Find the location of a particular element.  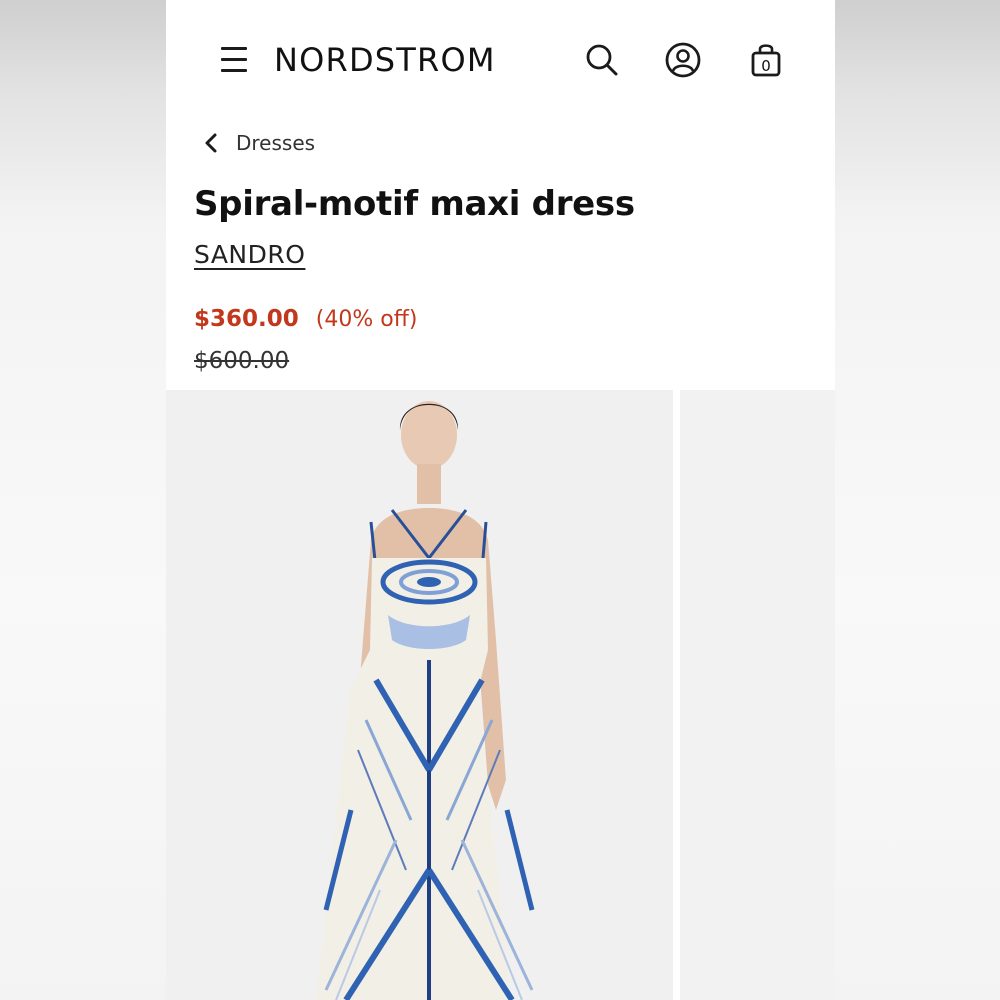

product-image-next is located at coordinates (757, 695).